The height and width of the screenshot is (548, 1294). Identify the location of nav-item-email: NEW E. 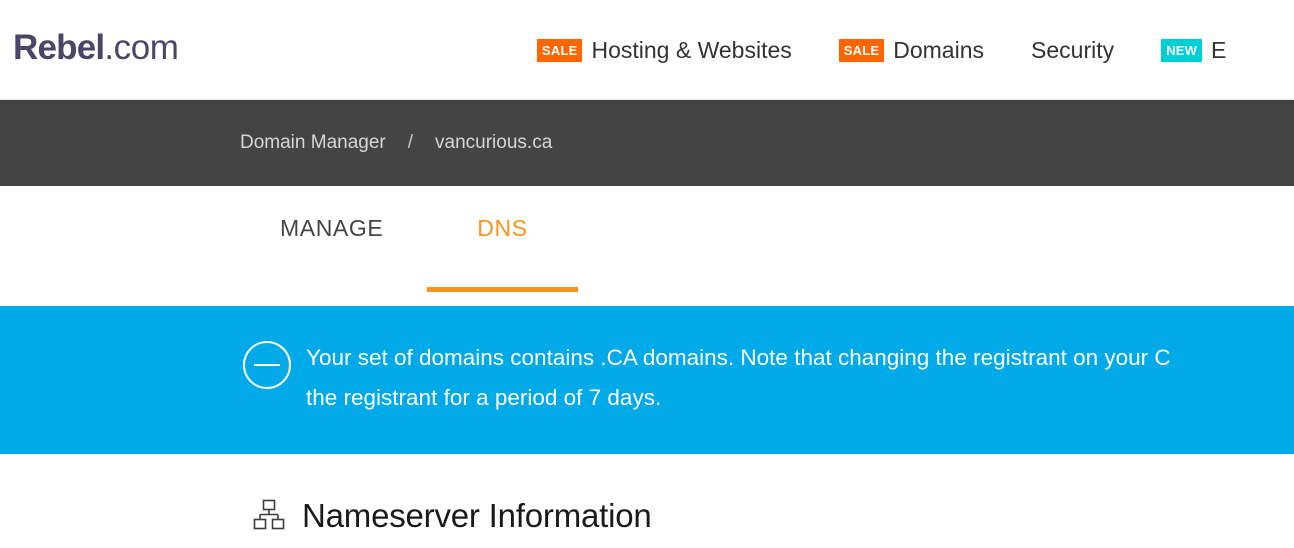
(1193, 50).